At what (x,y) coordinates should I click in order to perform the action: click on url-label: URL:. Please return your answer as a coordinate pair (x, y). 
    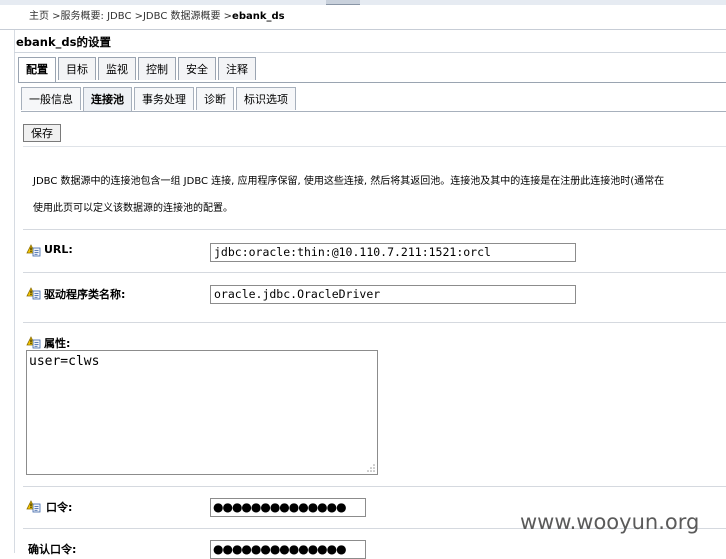
    Looking at the image, I should click on (58, 249).